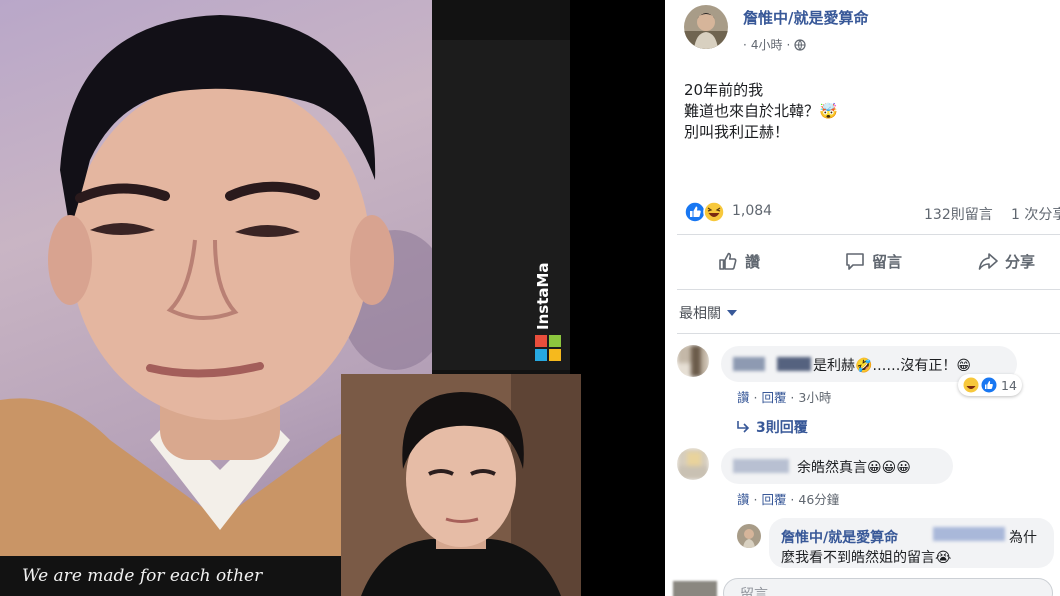 This screenshot has height=596, width=1060. What do you see at coordinates (767, 44) in the screenshot?
I see `post-time-link: 4小時` at bounding box center [767, 44].